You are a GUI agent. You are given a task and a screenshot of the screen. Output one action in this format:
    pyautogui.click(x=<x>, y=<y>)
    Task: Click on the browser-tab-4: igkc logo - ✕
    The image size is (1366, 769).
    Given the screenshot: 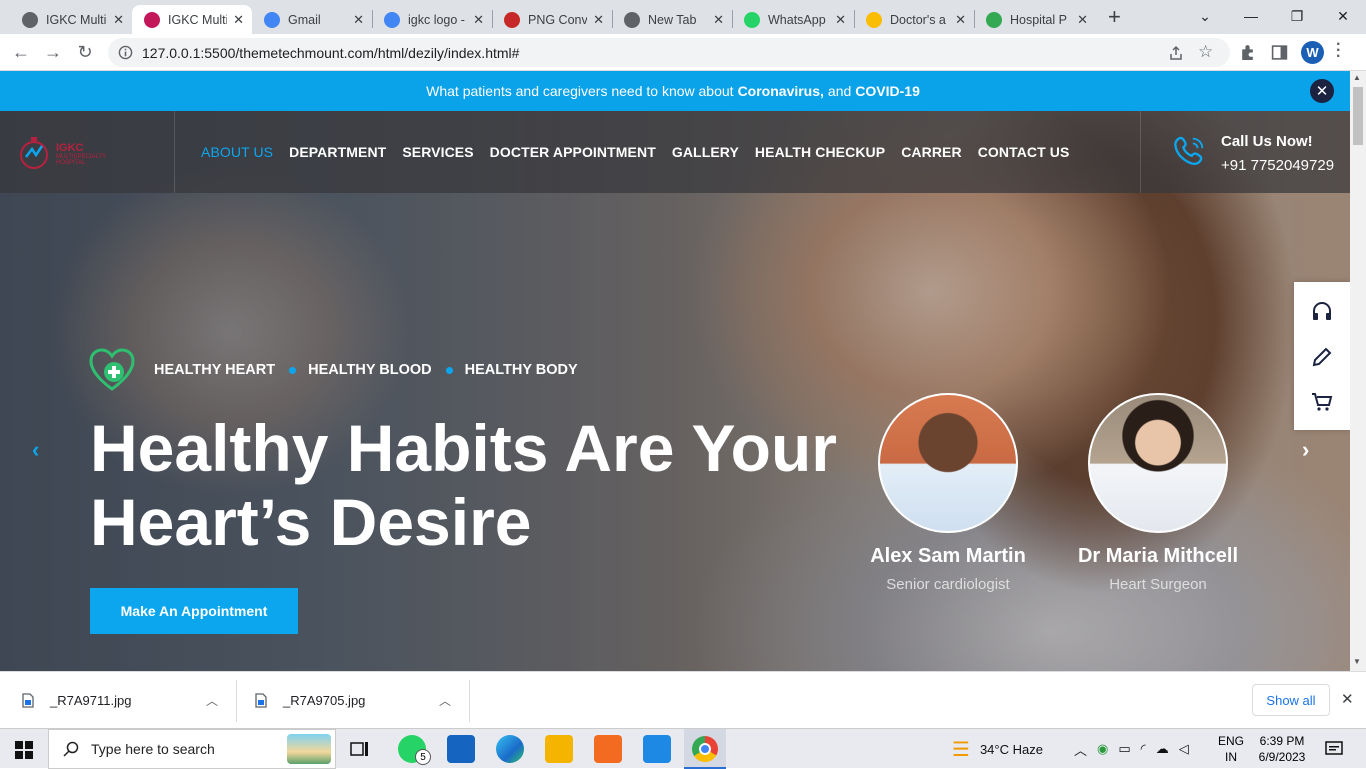 What is the action you would take?
    pyautogui.click(x=432, y=19)
    